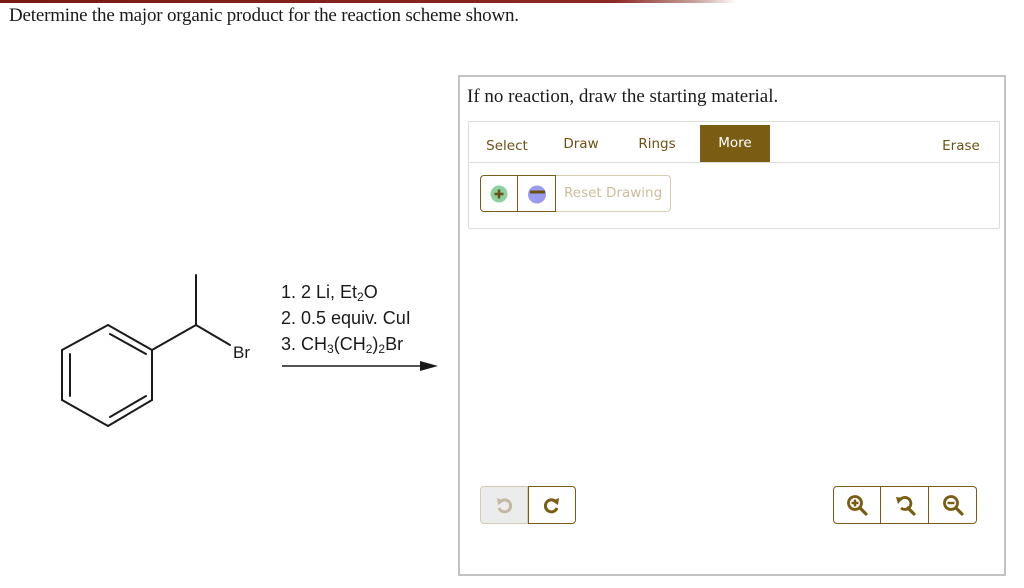 This screenshot has width=1024, height=588. What do you see at coordinates (734, 175) in the screenshot?
I see `drawing-toolbar: Select Draw Rings More Erase Reset Drawi` at bounding box center [734, 175].